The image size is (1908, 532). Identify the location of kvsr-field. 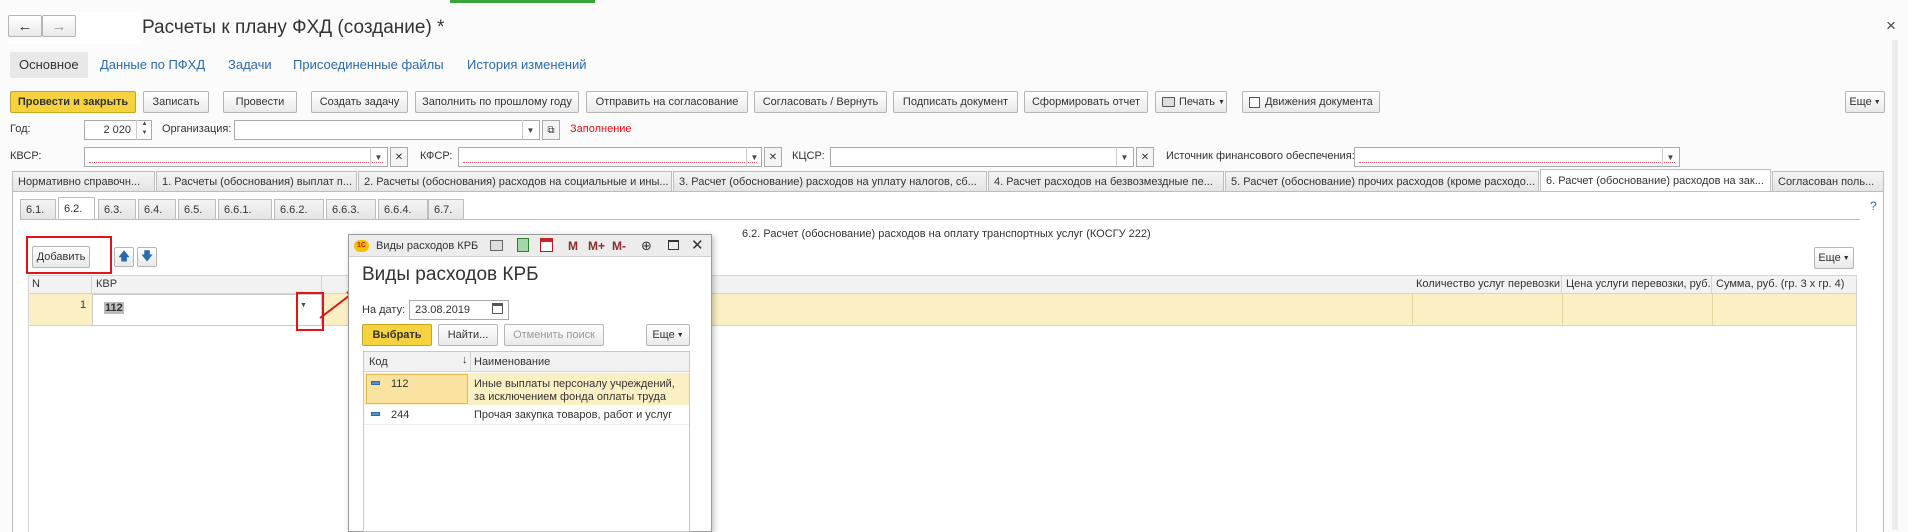
(236, 157).